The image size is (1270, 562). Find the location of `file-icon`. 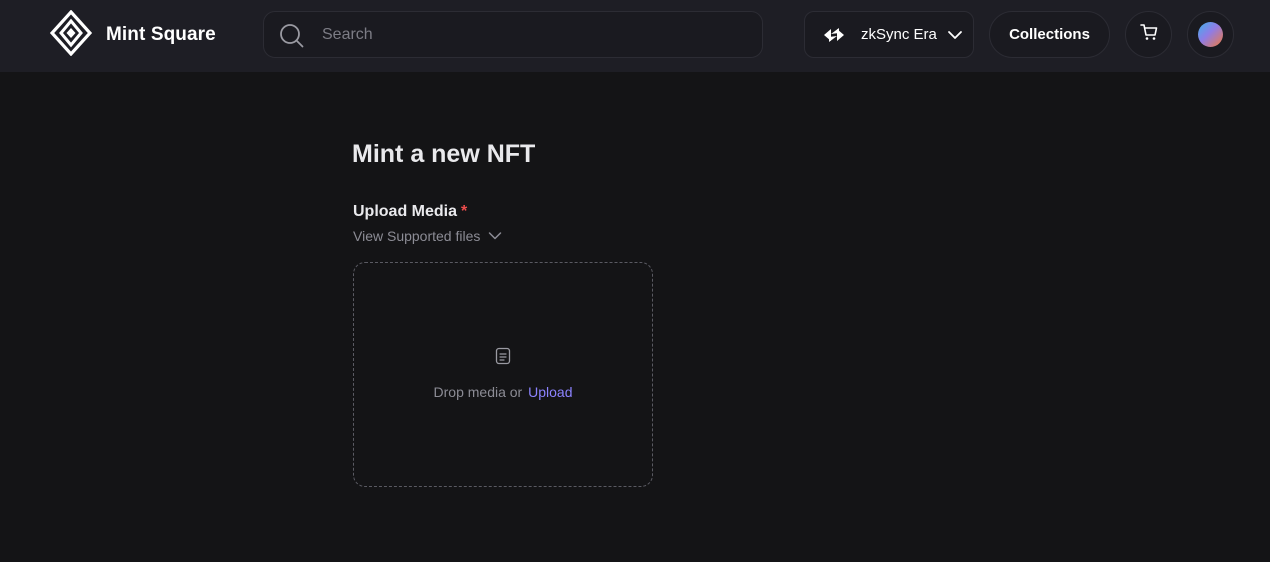

file-icon is located at coordinates (503, 358).